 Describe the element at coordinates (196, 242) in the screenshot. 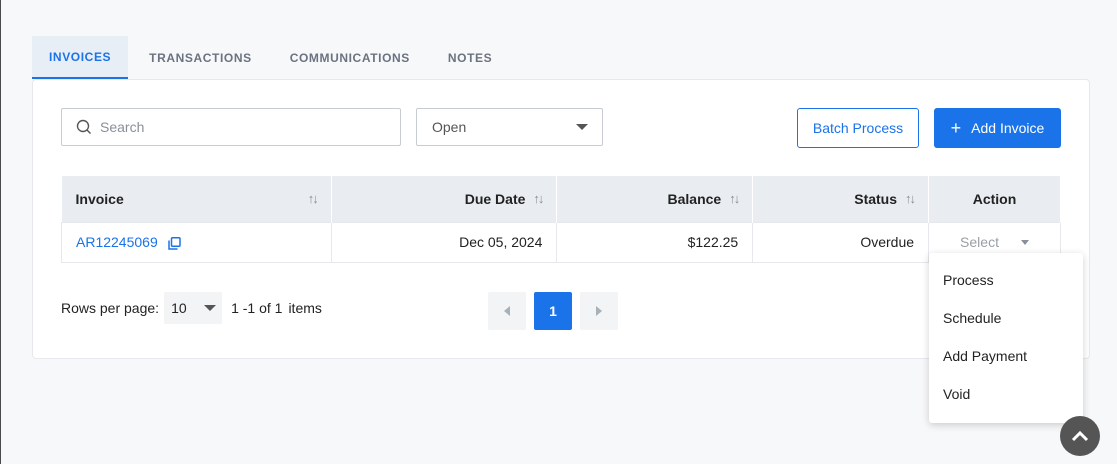

I see `cell-invoice: AR12245069` at that location.